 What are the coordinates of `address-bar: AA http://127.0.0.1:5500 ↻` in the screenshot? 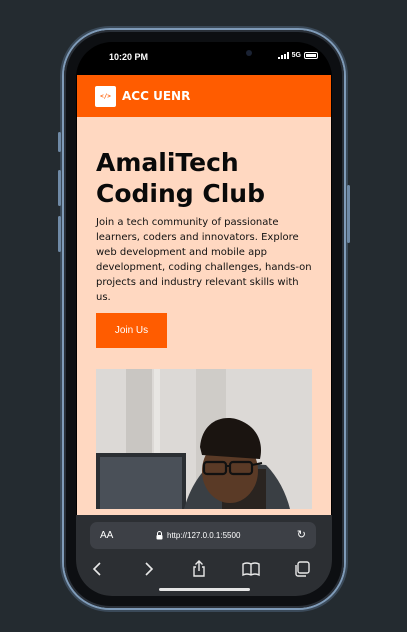 It's located at (203, 535).